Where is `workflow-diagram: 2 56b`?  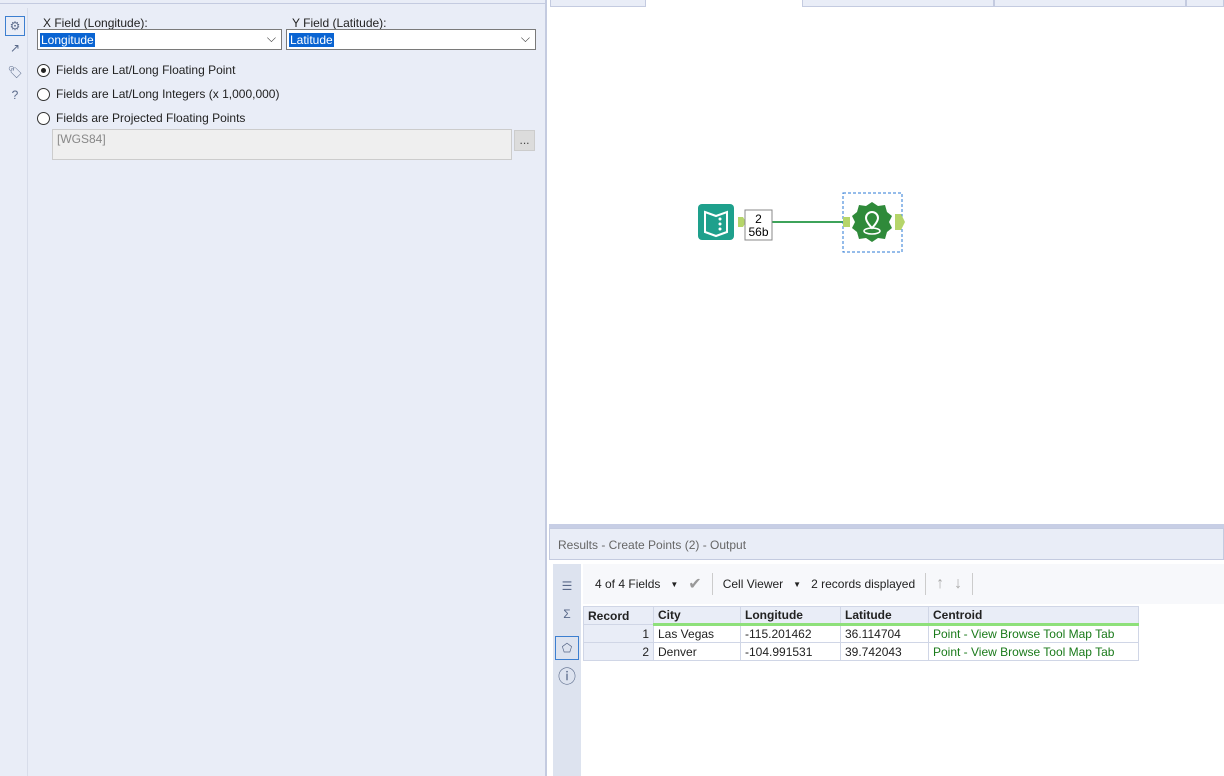 workflow-diagram: 2 56b is located at coordinates (801, 222).